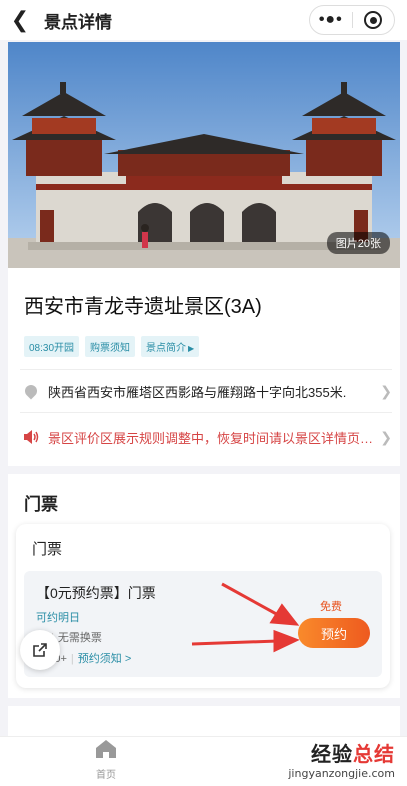 The image size is (407, 786). What do you see at coordinates (31, 391) in the screenshot?
I see `location-pin-icon` at bounding box center [31, 391].